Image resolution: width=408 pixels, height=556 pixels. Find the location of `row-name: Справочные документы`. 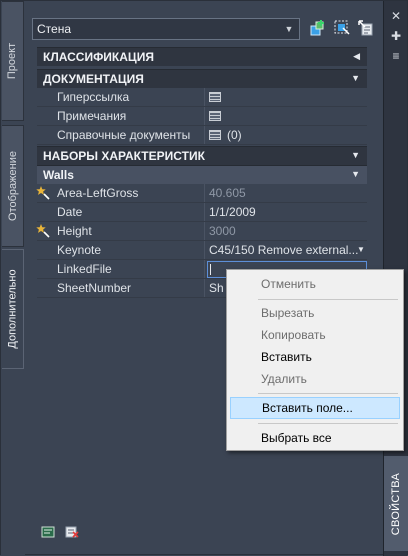

row-name: Справочные документы is located at coordinates (129, 135).